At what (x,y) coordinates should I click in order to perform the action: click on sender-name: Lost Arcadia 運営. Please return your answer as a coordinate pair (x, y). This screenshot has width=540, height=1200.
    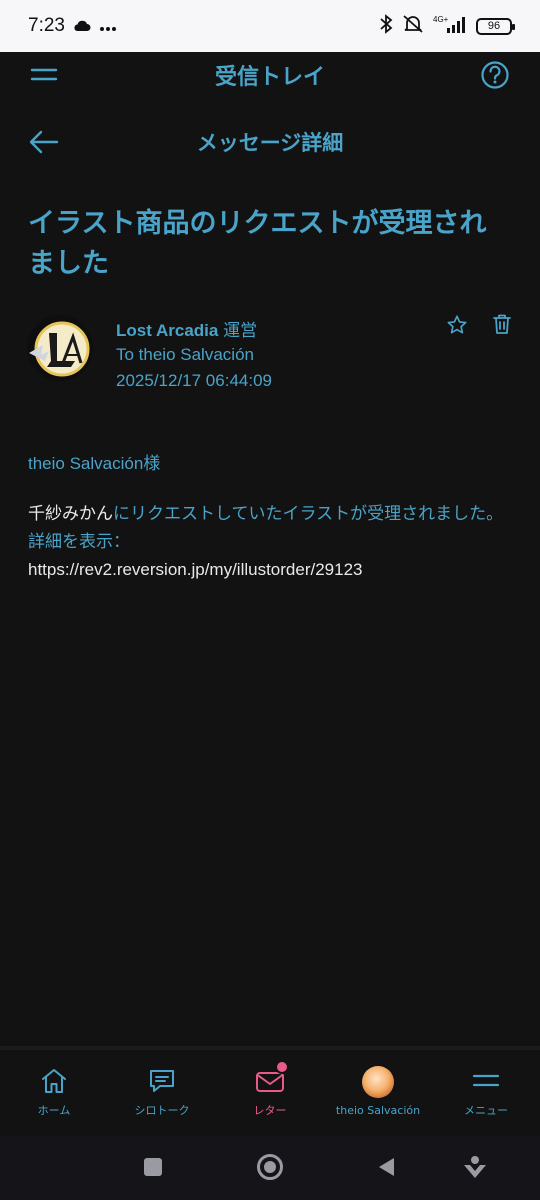
    Looking at the image, I should click on (186, 328).